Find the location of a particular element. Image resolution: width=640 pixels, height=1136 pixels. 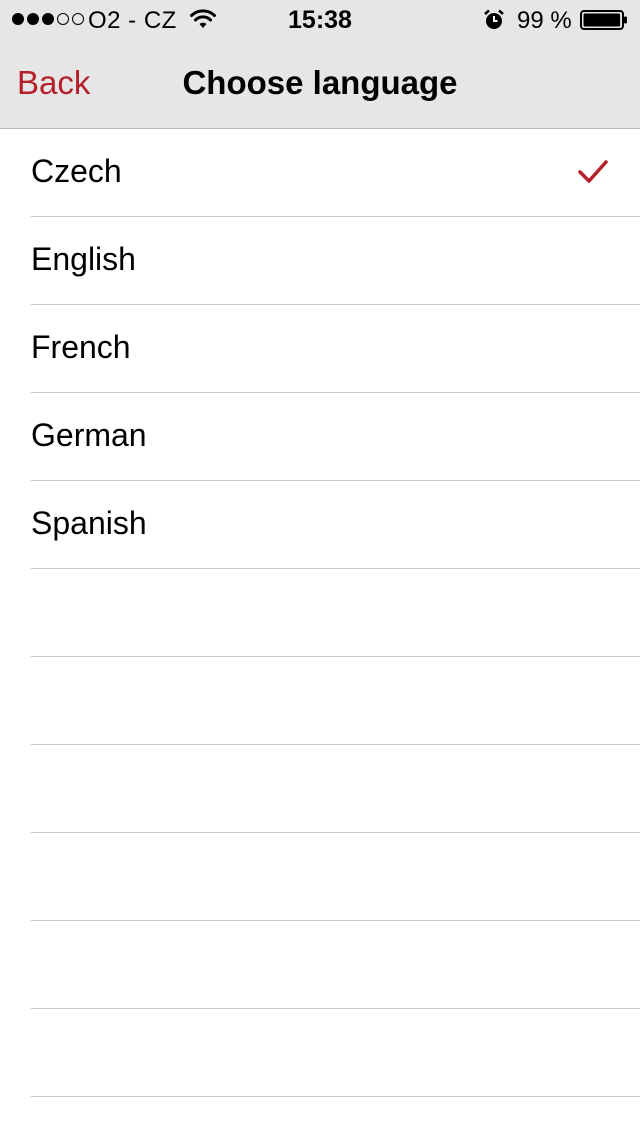

language-label: Spanish is located at coordinates (89, 523).